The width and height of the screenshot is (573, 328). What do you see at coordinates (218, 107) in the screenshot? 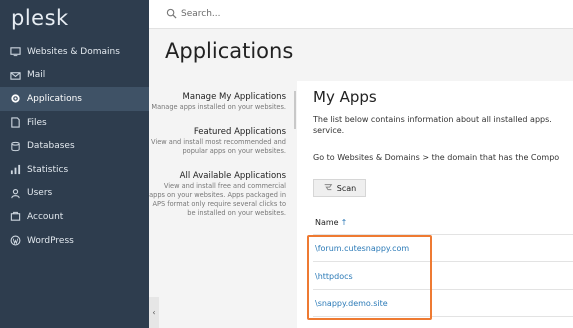
I see `subnav-item-description: Manage apps installed on your websites.` at bounding box center [218, 107].